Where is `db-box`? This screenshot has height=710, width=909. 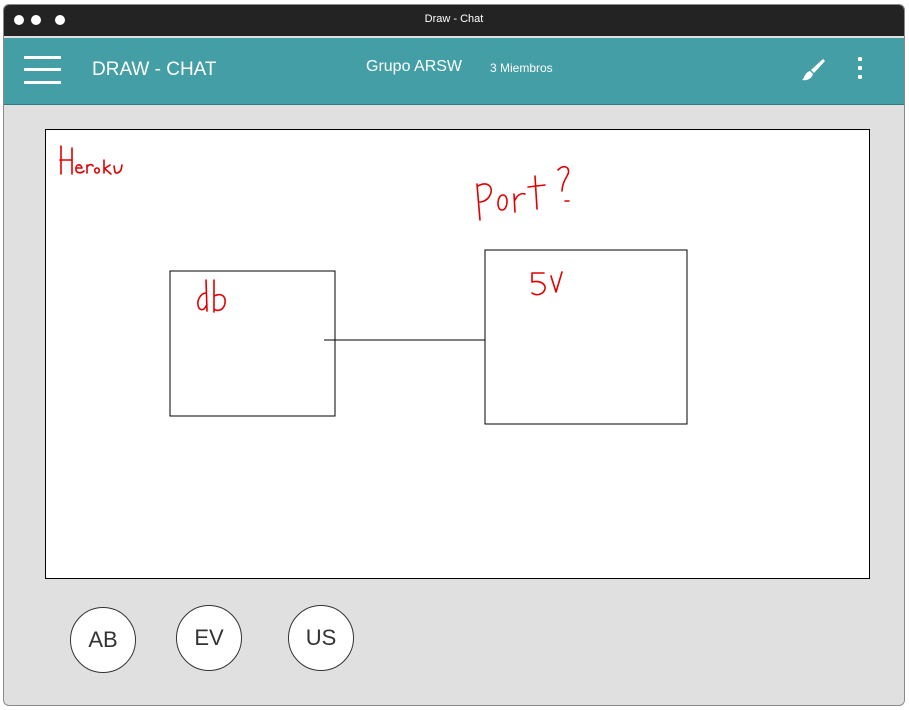 db-box is located at coordinates (252, 343).